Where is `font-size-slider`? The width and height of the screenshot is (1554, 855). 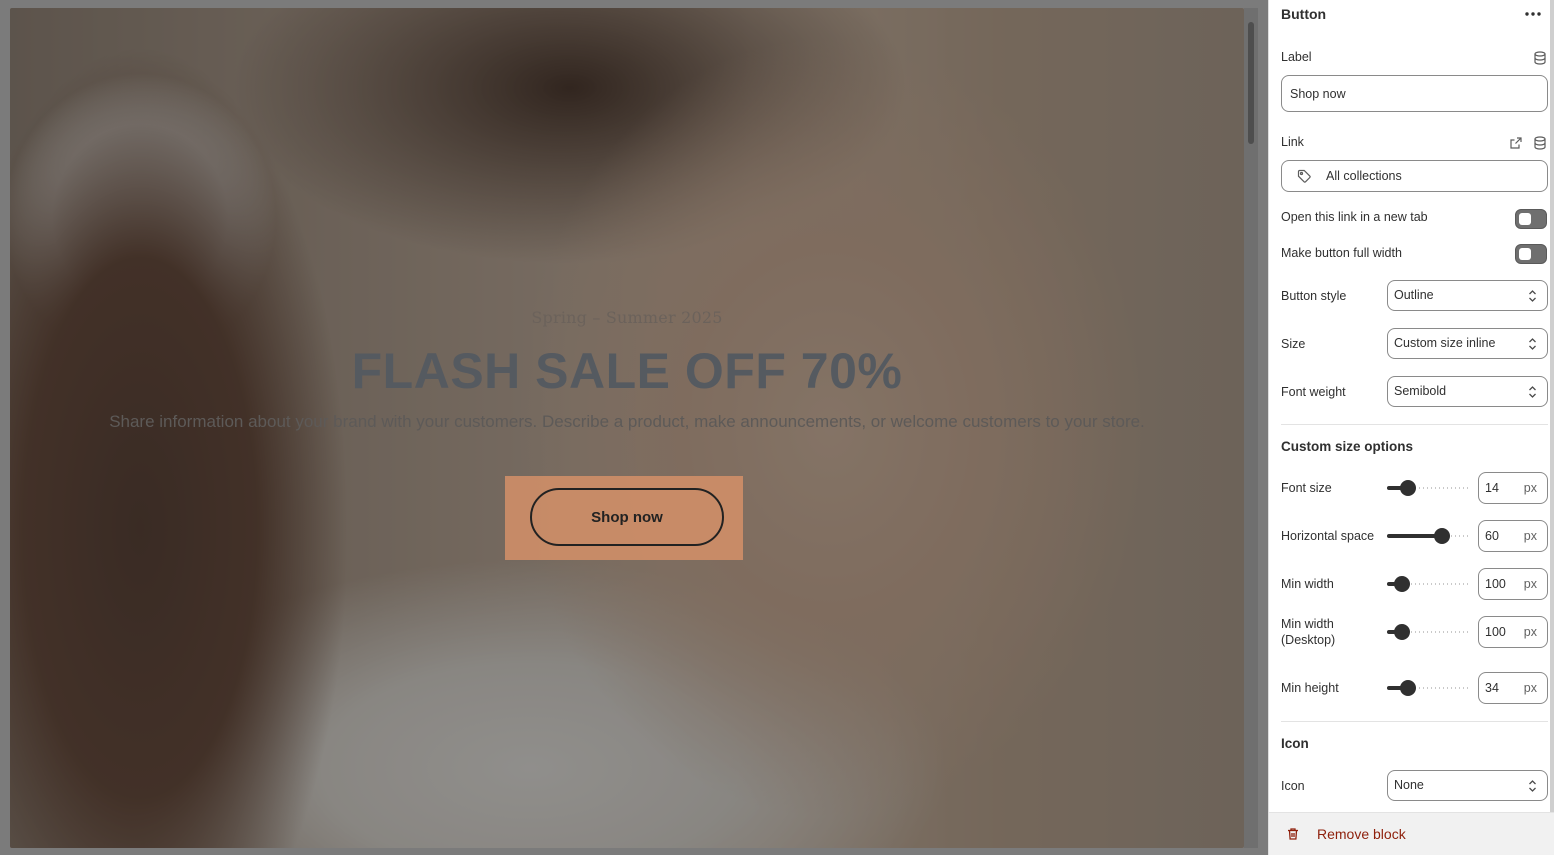
font-size-slider is located at coordinates (1428, 488).